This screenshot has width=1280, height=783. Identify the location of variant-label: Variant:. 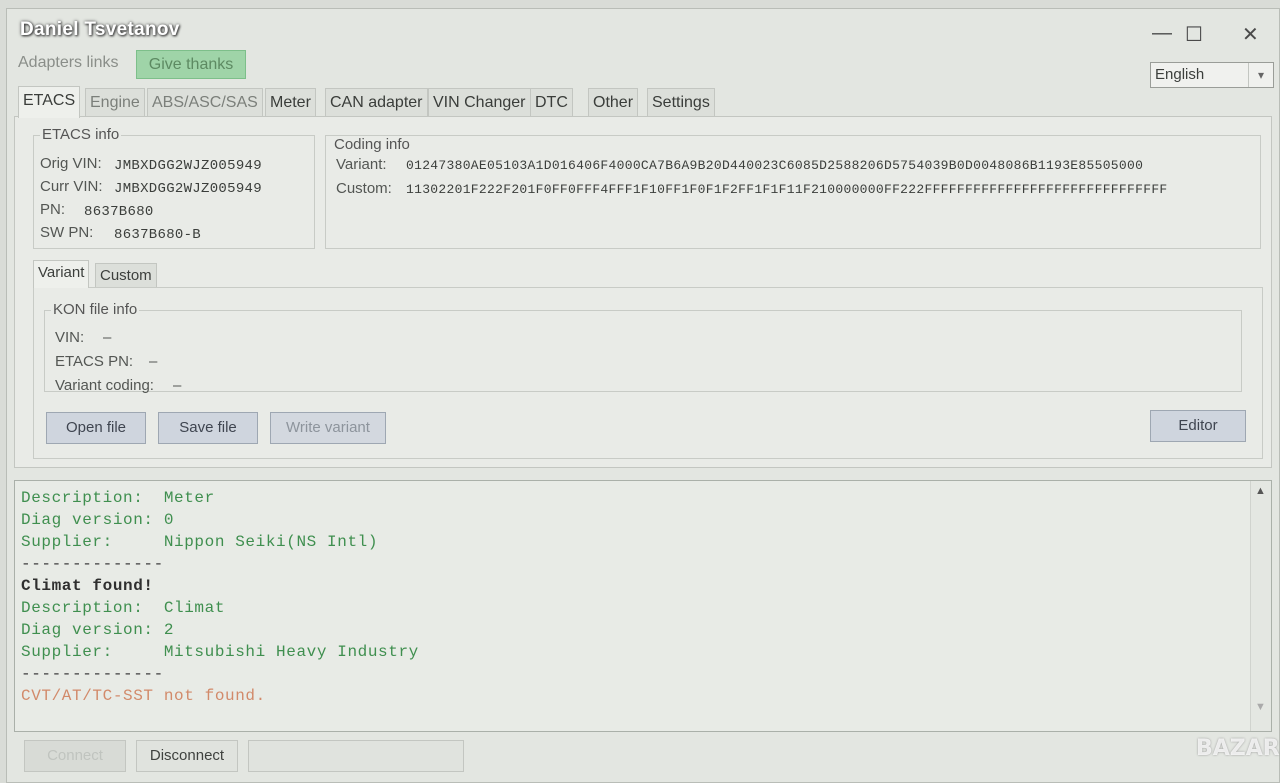
(361, 164).